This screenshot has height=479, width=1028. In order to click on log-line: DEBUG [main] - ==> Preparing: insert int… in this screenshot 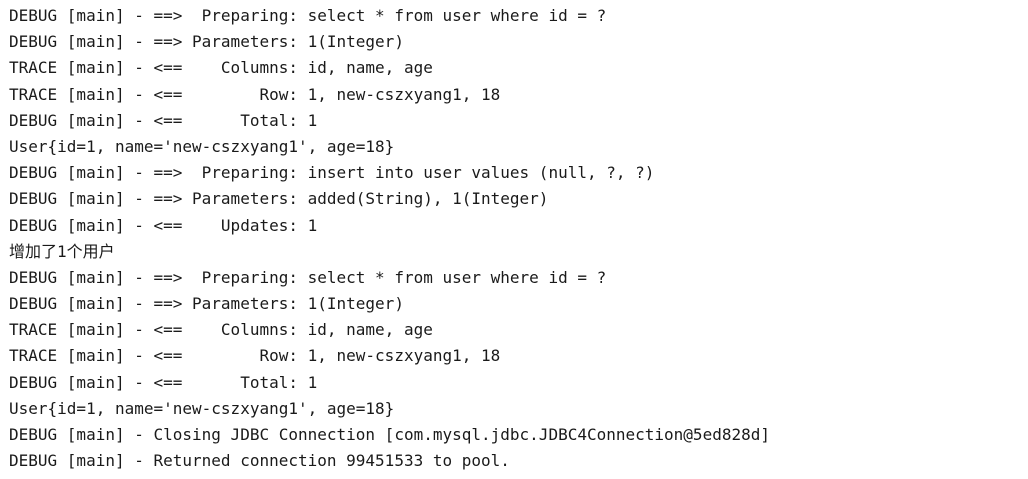, I will do `click(332, 173)`.